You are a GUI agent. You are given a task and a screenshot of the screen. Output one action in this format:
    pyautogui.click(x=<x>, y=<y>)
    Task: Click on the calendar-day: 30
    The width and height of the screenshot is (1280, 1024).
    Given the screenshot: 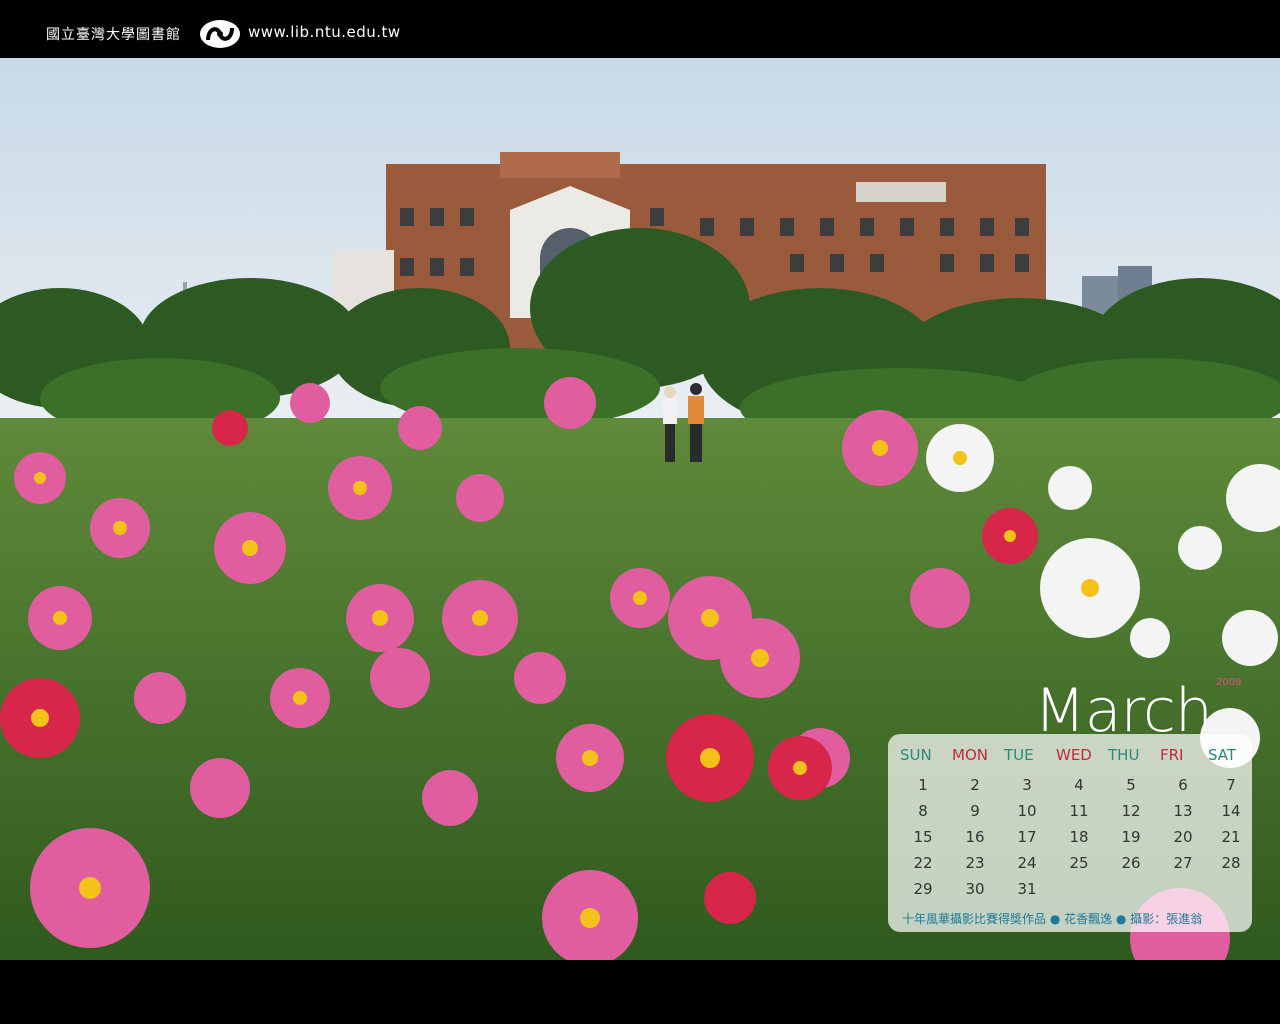 What is the action you would take?
    pyautogui.click(x=975, y=889)
    